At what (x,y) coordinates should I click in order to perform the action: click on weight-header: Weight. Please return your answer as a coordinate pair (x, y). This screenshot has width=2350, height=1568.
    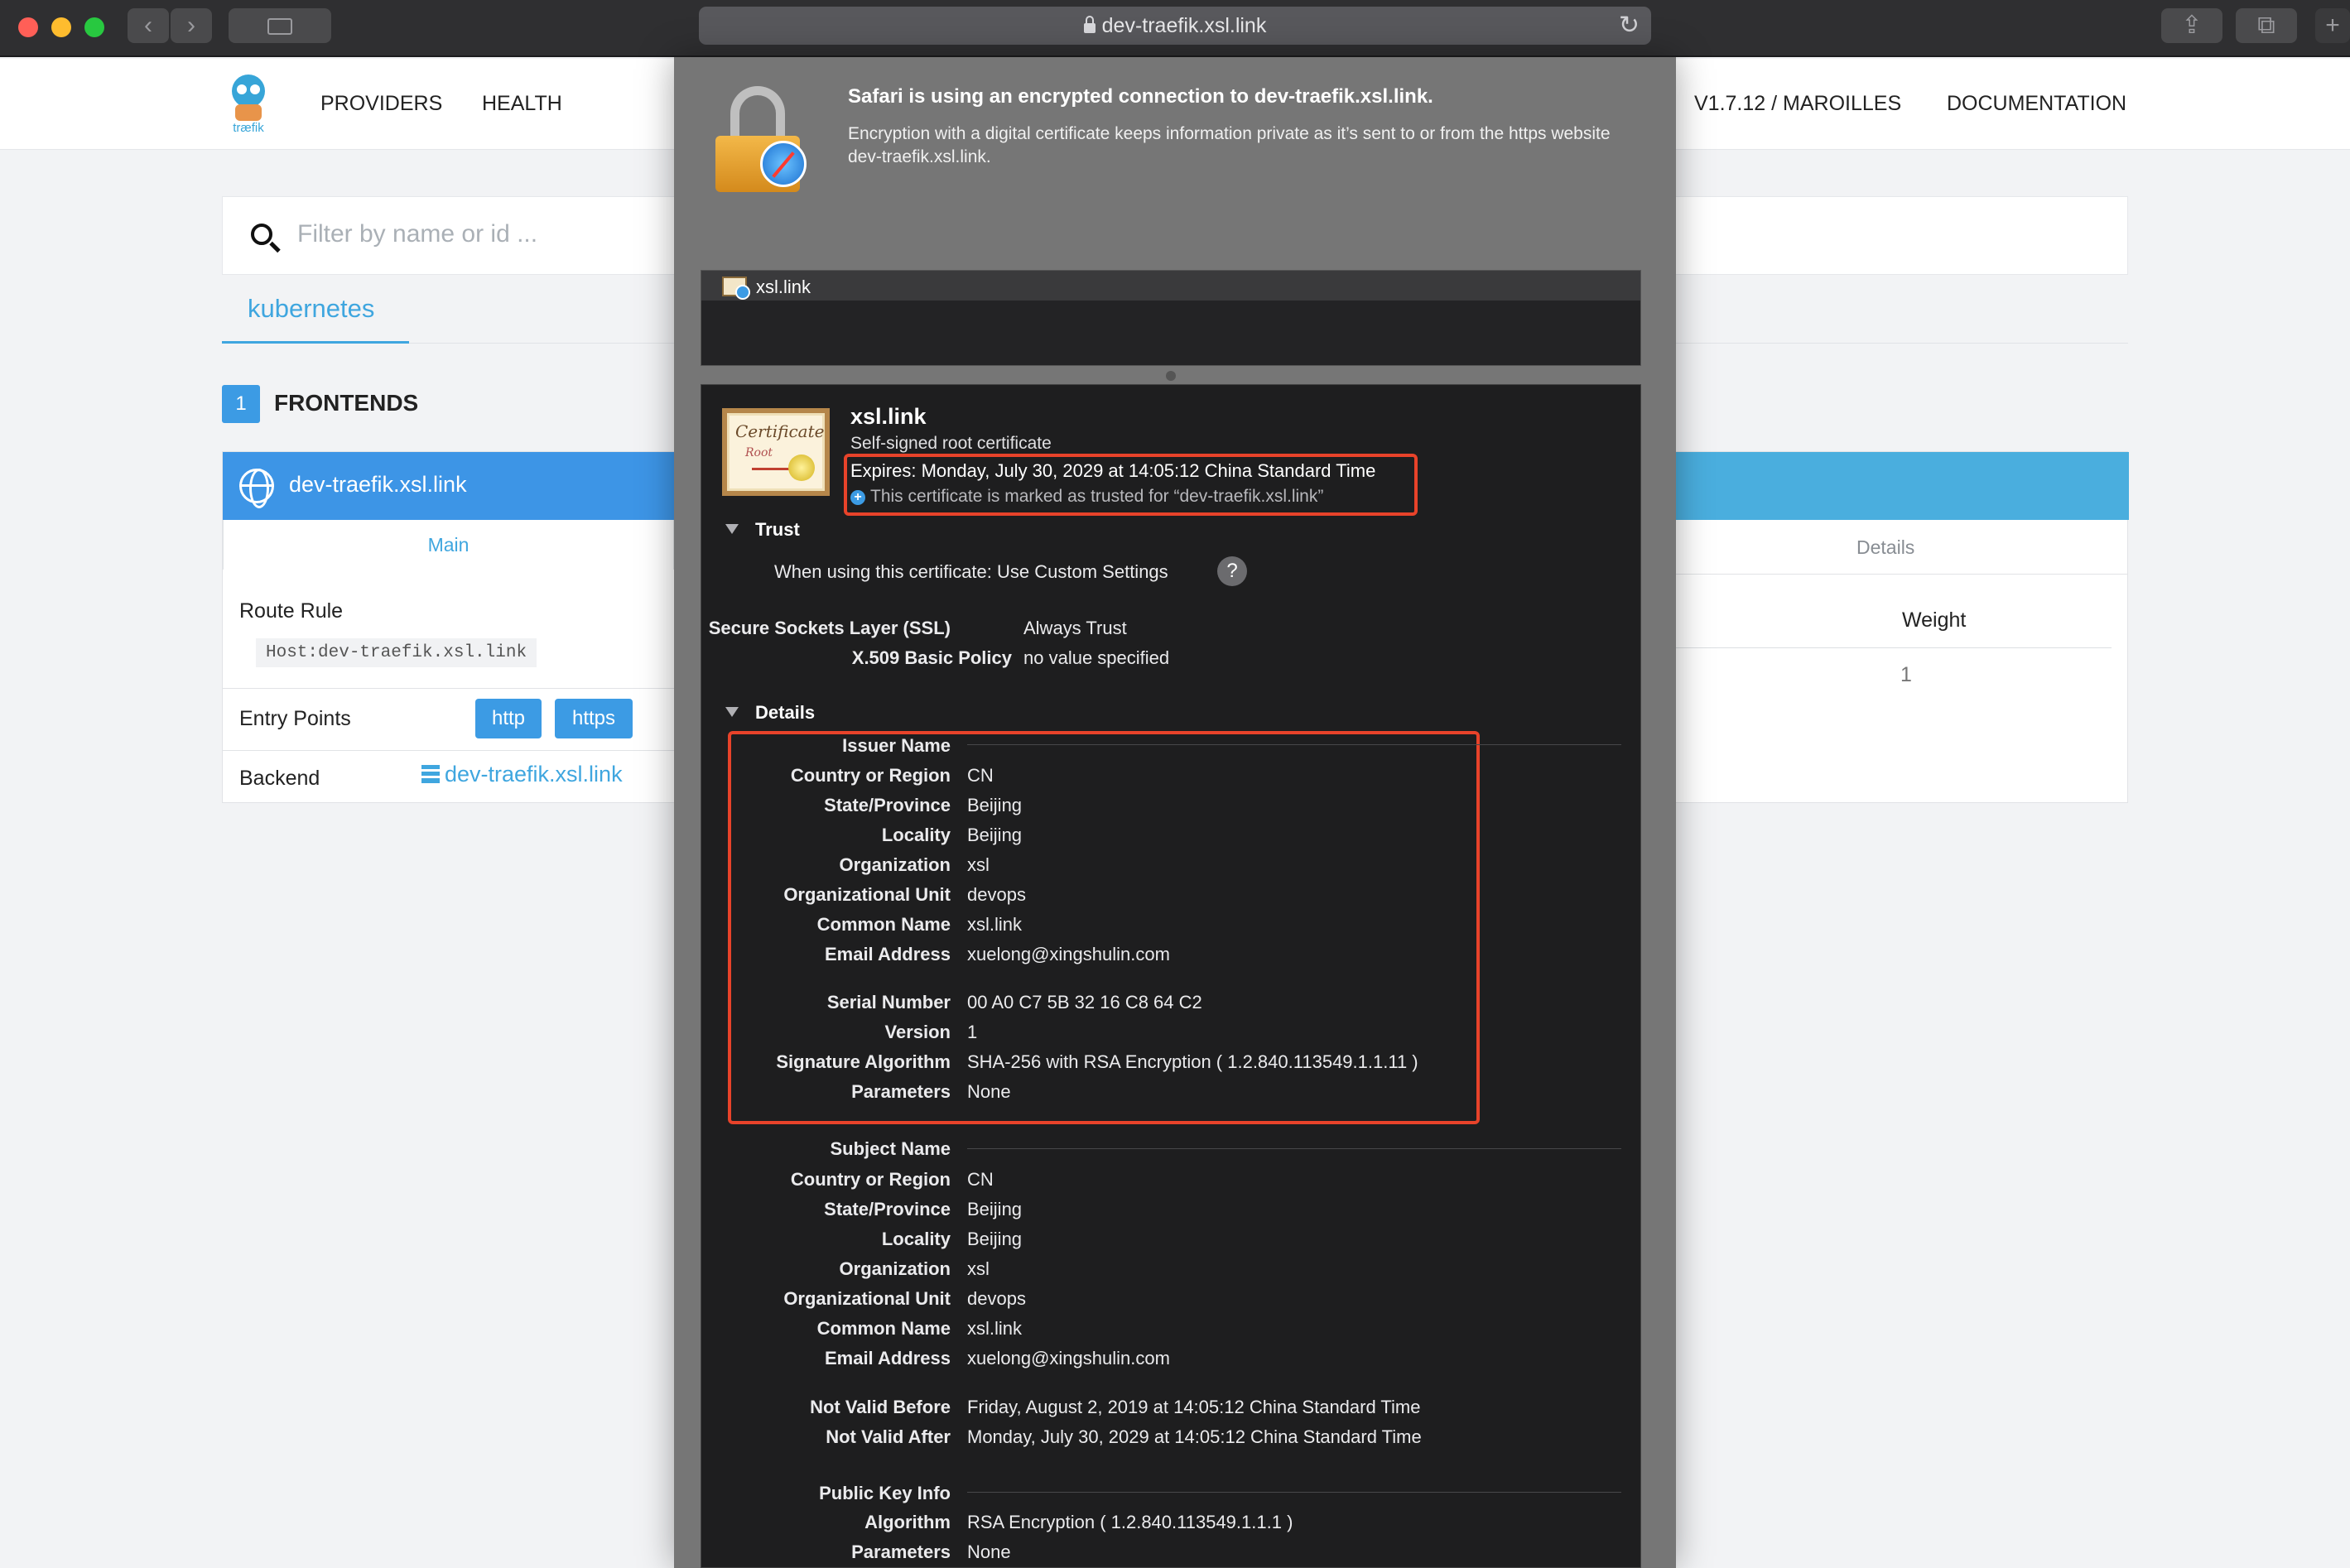
    Looking at the image, I should click on (1935, 620).